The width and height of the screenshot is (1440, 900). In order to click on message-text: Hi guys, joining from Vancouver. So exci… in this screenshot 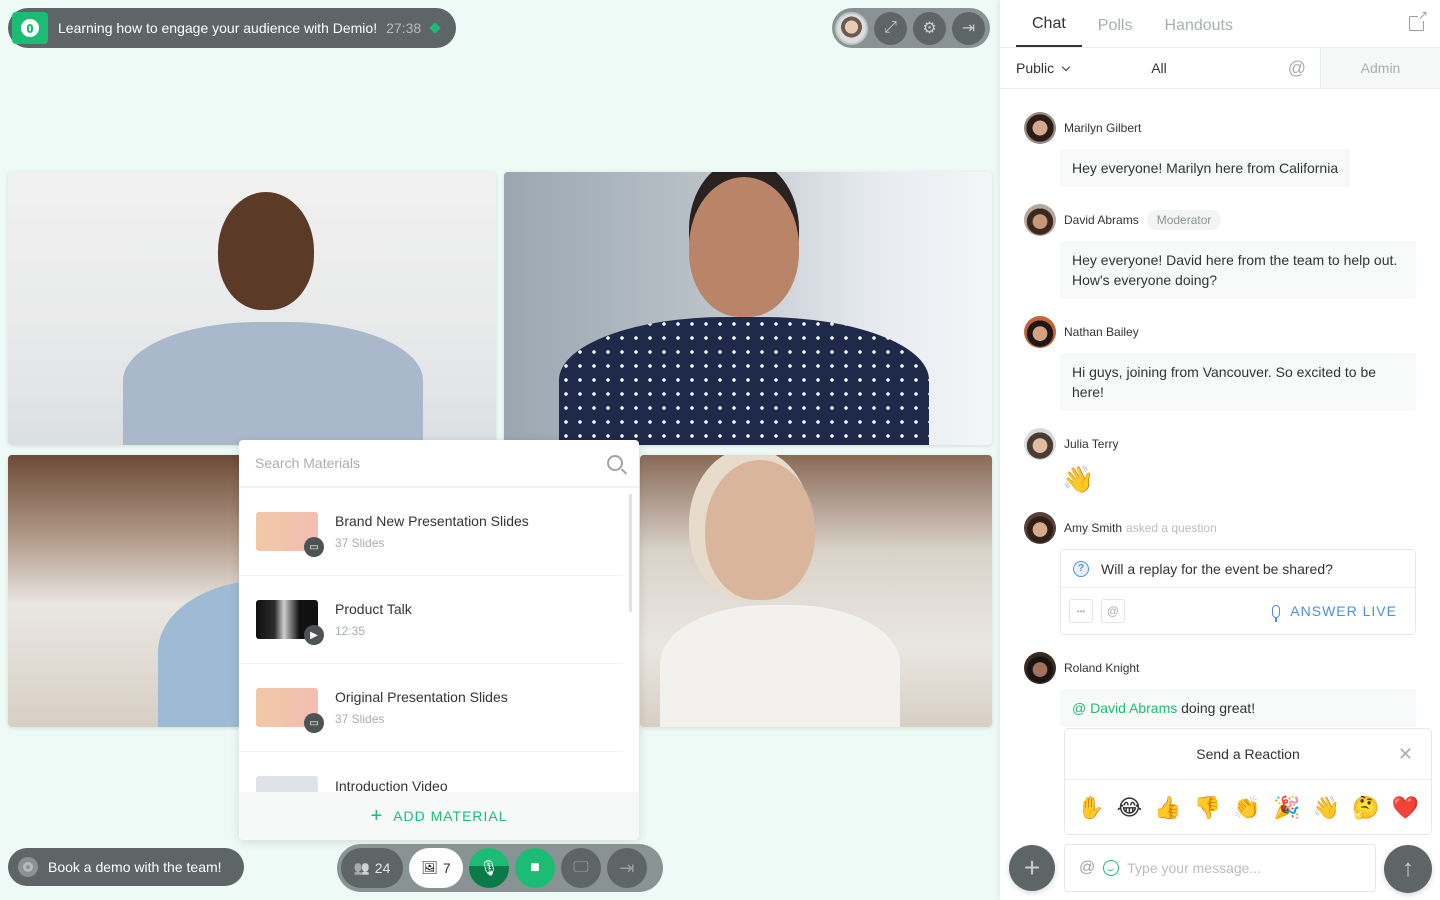, I will do `click(1238, 382)`.